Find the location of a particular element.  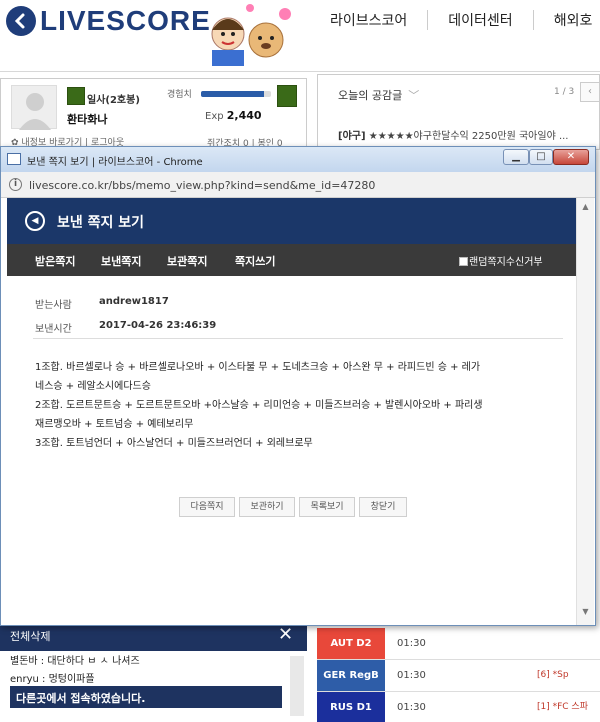

chat-clear-all: 전체삭제 is located at coordinates (30, 636).